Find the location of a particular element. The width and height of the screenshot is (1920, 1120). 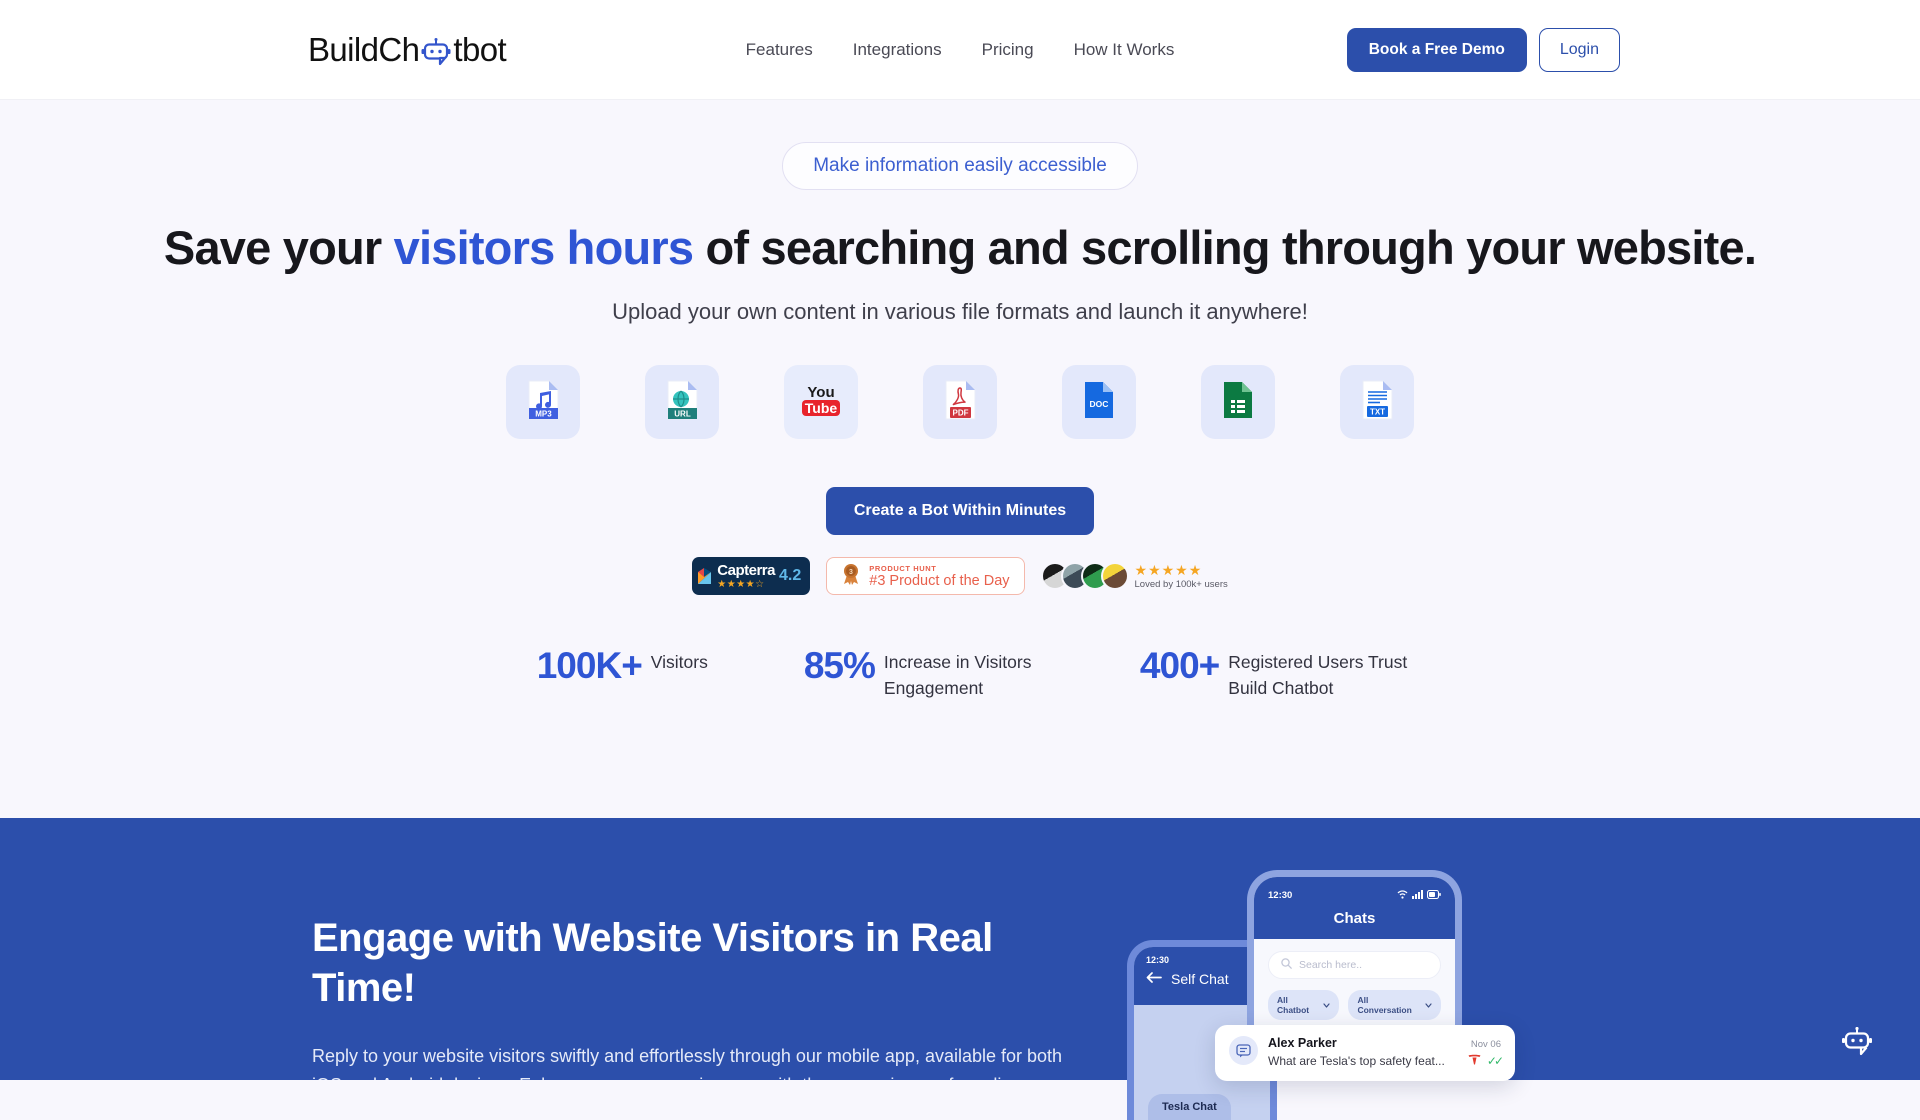

robot-icon is located at coordinates (436, 52).